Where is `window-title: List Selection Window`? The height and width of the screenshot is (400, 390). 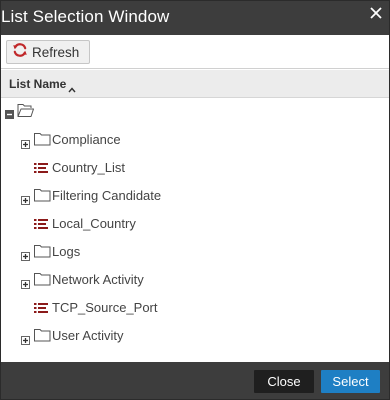 window-title: List Selection Window is located at coordinates (85, 16).